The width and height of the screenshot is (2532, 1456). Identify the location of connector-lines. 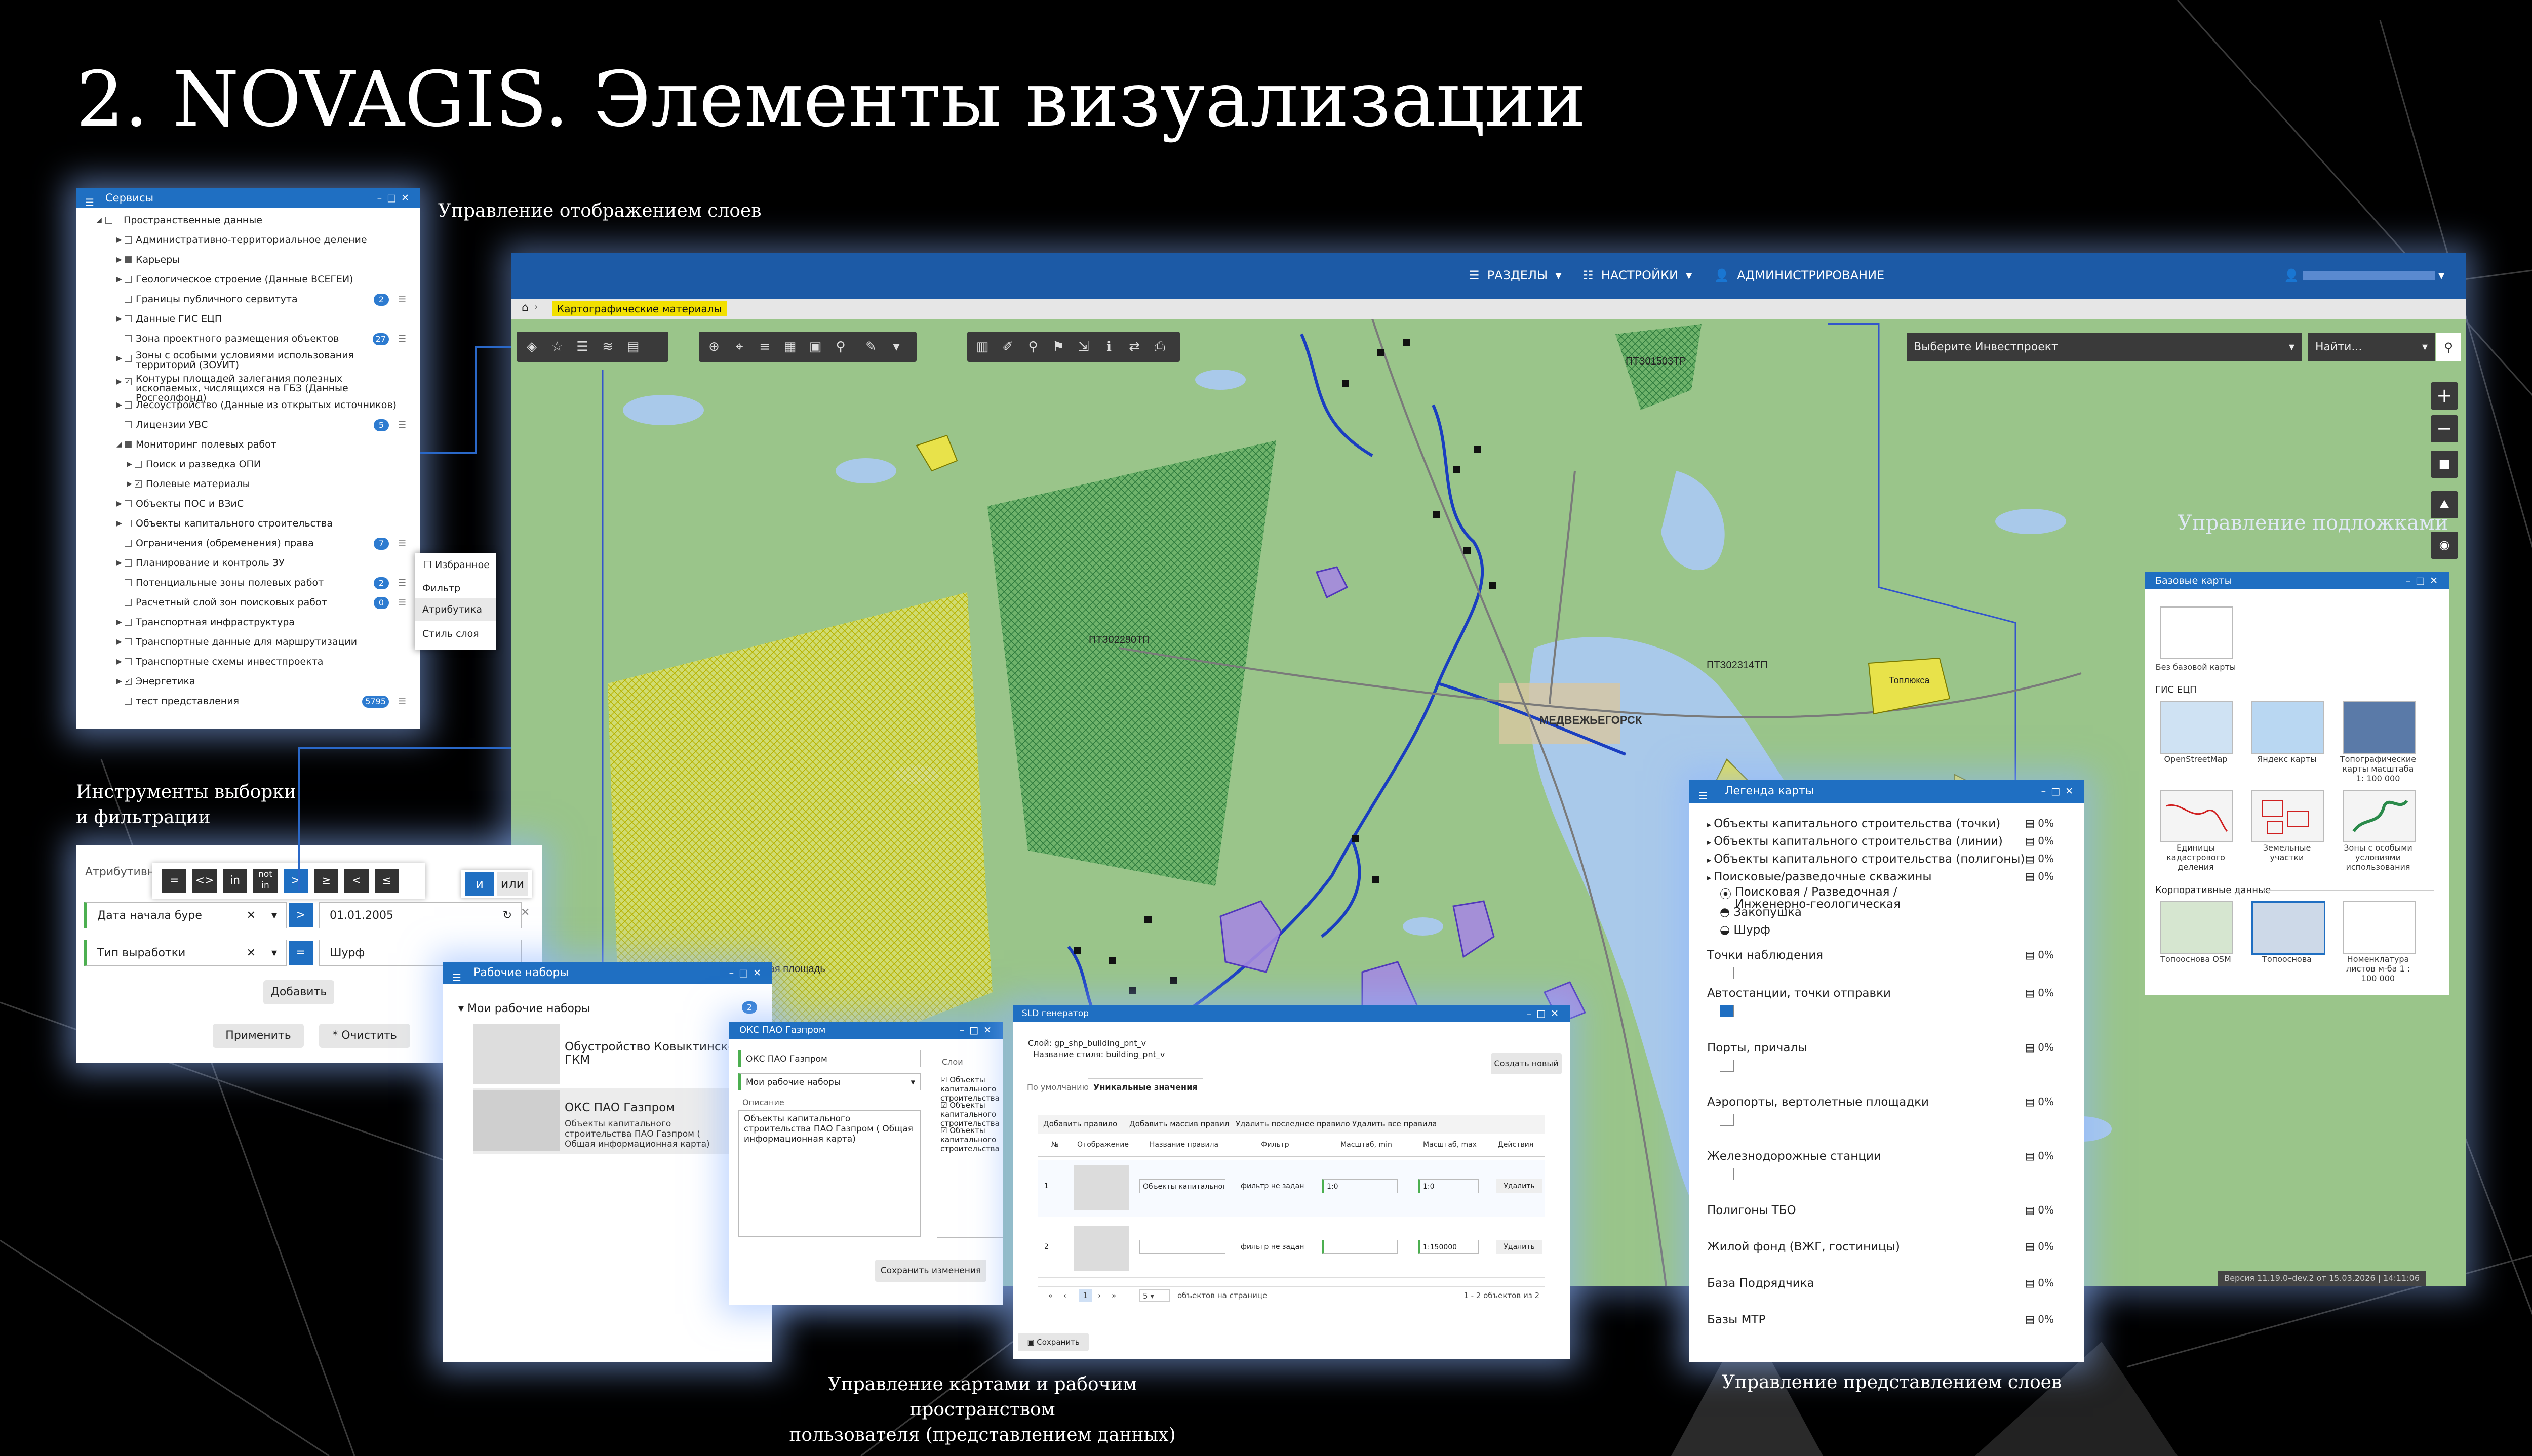
(404, 618).